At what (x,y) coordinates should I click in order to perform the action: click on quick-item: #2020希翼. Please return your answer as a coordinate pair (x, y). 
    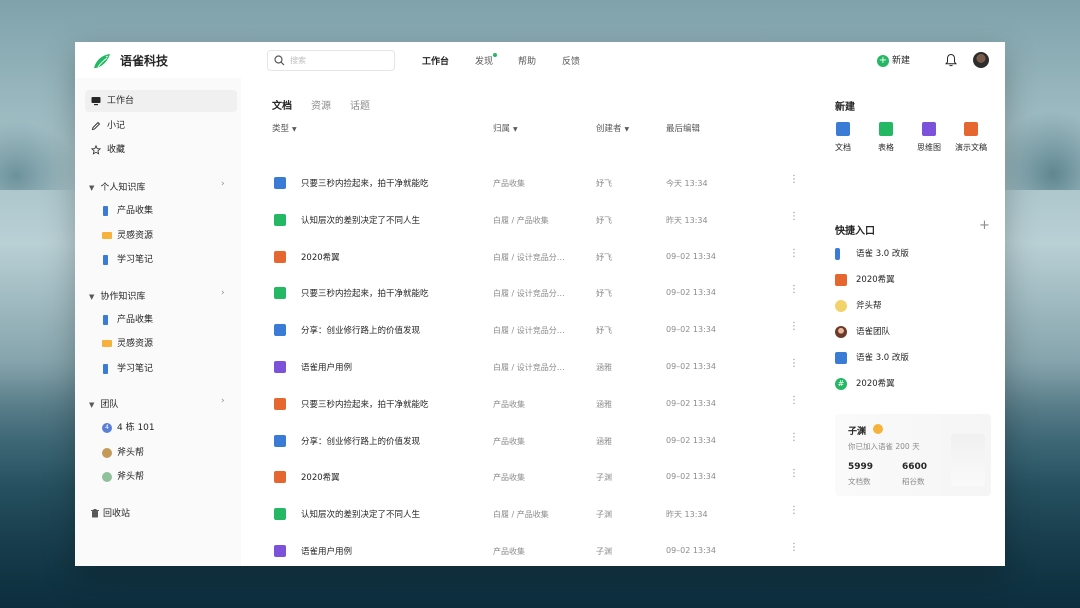
    Looking at the image, I should click on (865, 384).